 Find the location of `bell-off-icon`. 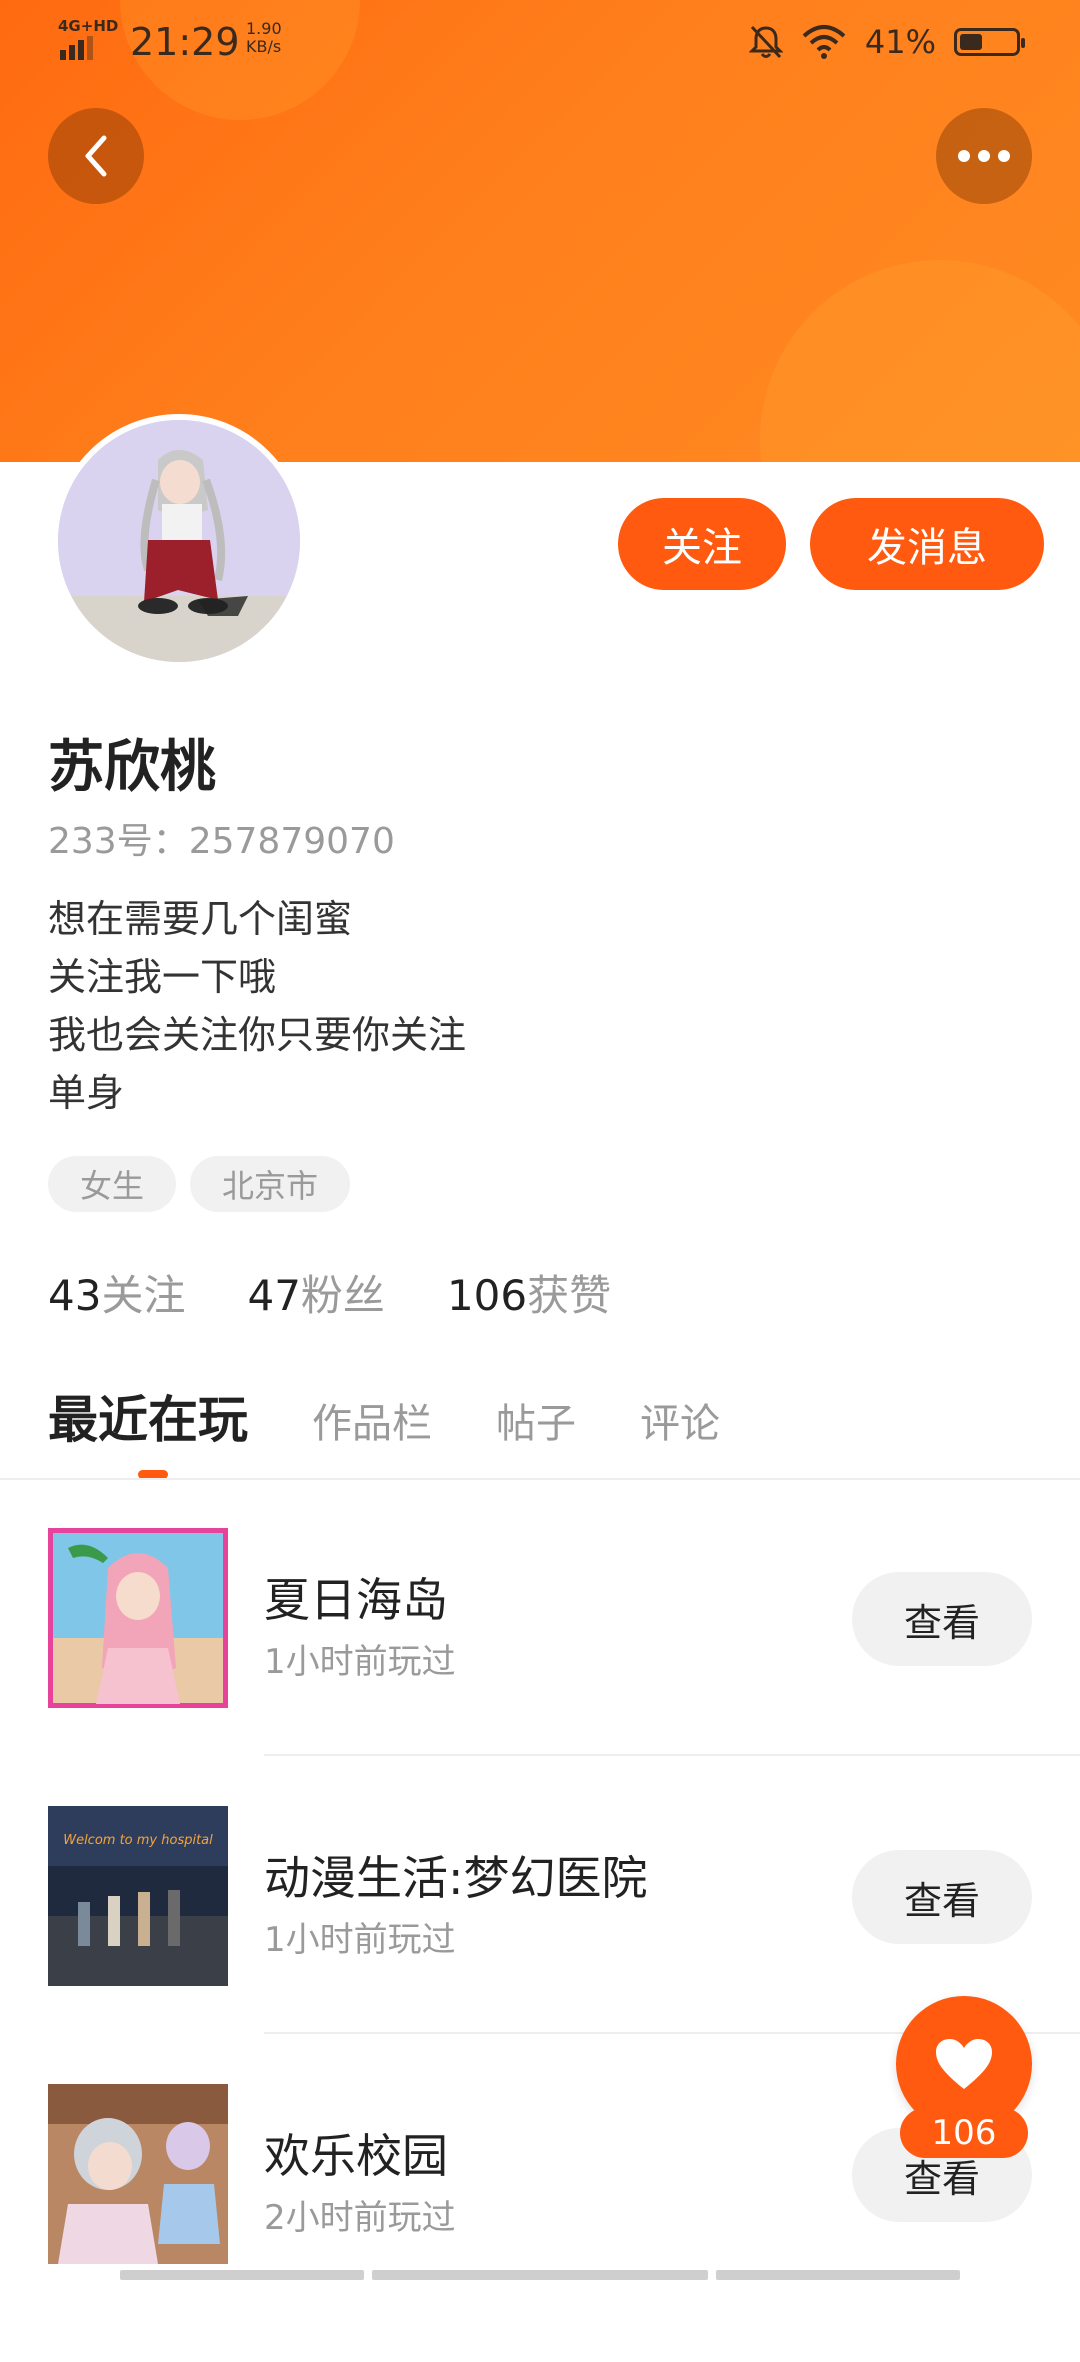

bell-off-icon is located at coordinates (765, 42).